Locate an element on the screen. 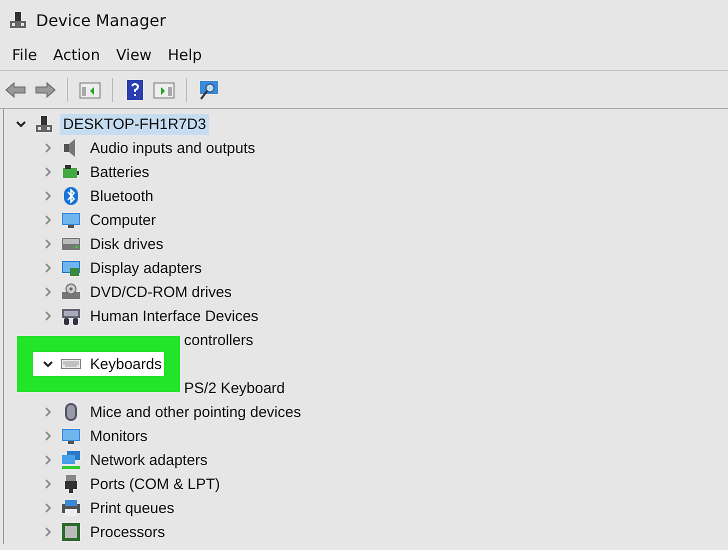 This screenshot has width=728, height=550. menu-item: View is located at coordinates (134, 55).